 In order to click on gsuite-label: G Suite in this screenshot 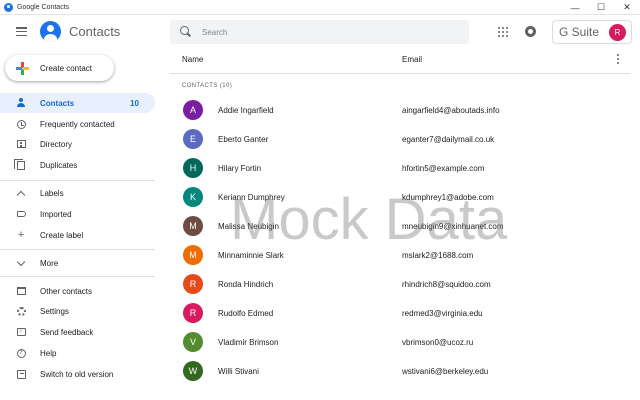, I will do `click(579, 32)`.